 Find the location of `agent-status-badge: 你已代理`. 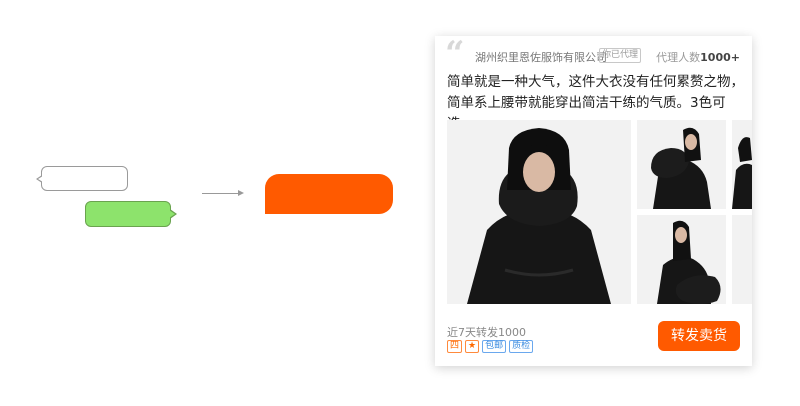

agent-status-badge: 你已代理 is located at coordinates (620, 55).